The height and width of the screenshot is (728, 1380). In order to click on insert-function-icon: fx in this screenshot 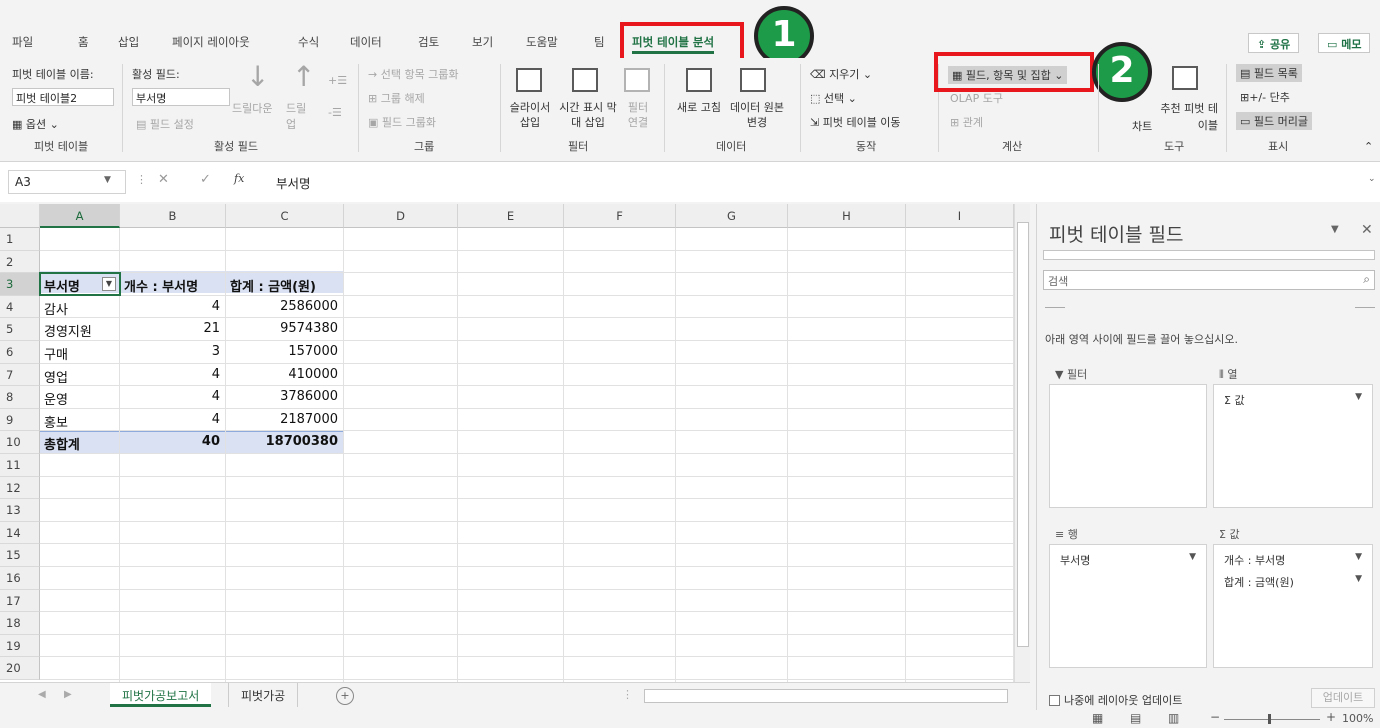, I will do `click(239, 178)`.